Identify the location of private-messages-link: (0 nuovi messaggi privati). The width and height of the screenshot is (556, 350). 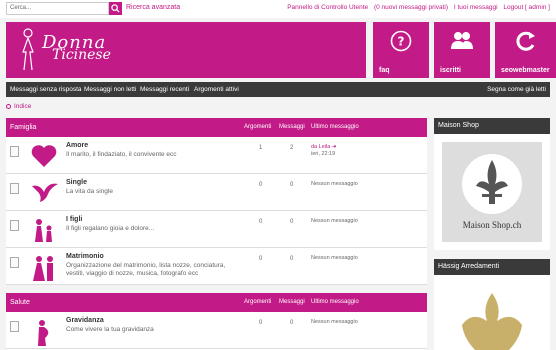
(411, 7).